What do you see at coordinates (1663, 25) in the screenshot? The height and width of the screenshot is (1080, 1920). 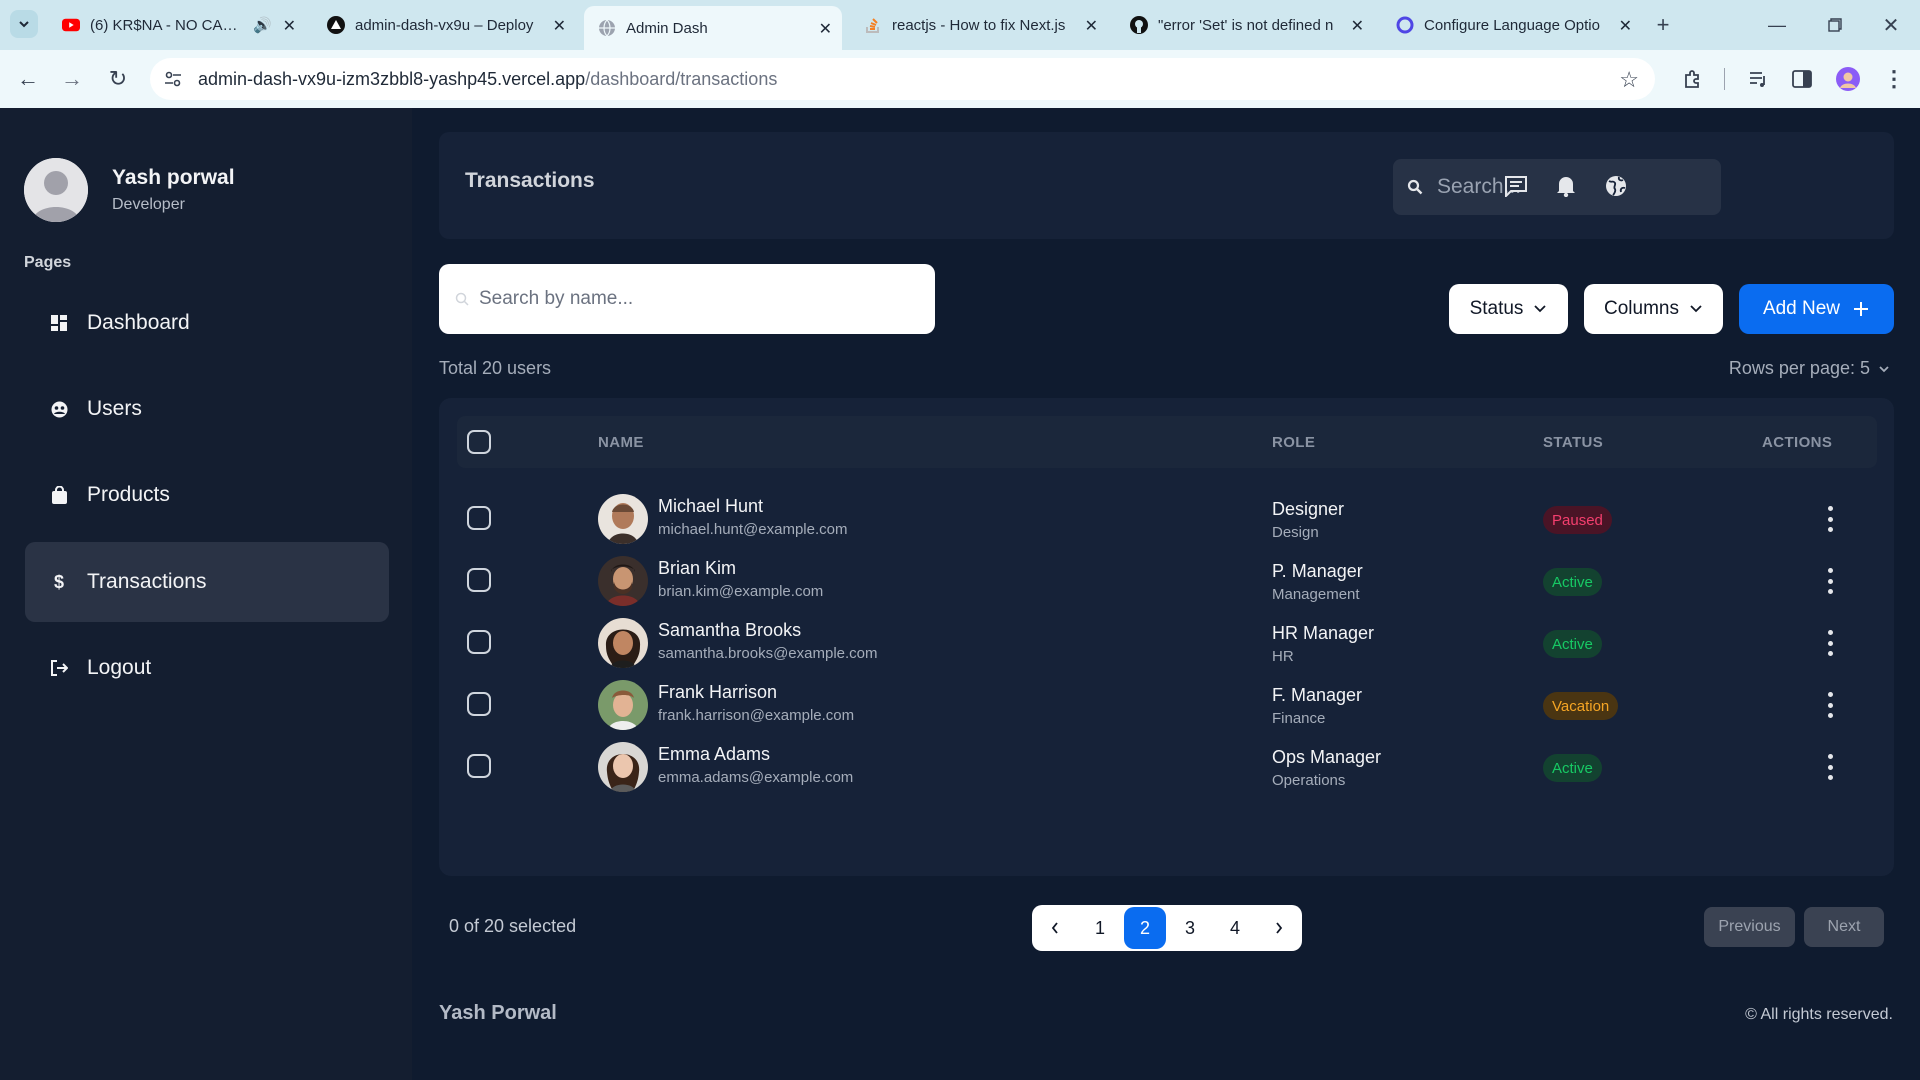 I see `new-tab-button: +` at bounding box center [1663, 25].